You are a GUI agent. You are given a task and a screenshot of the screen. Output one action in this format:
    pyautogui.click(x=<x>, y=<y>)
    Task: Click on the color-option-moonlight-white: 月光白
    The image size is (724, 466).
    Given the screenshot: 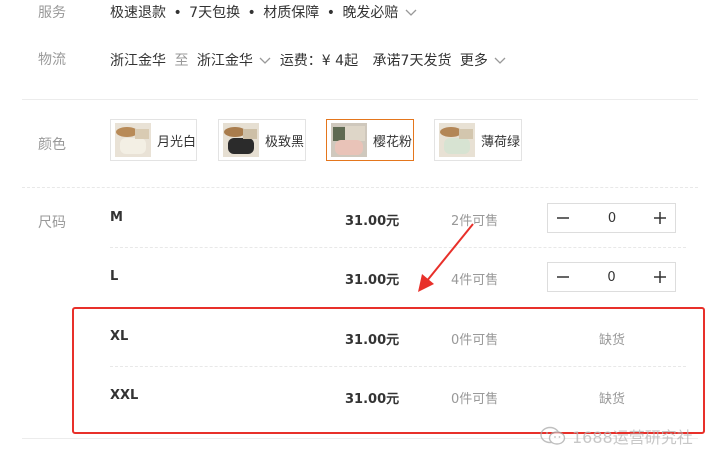 What is the action you would take?
    pyautogui.click(x=153, y=140)
    